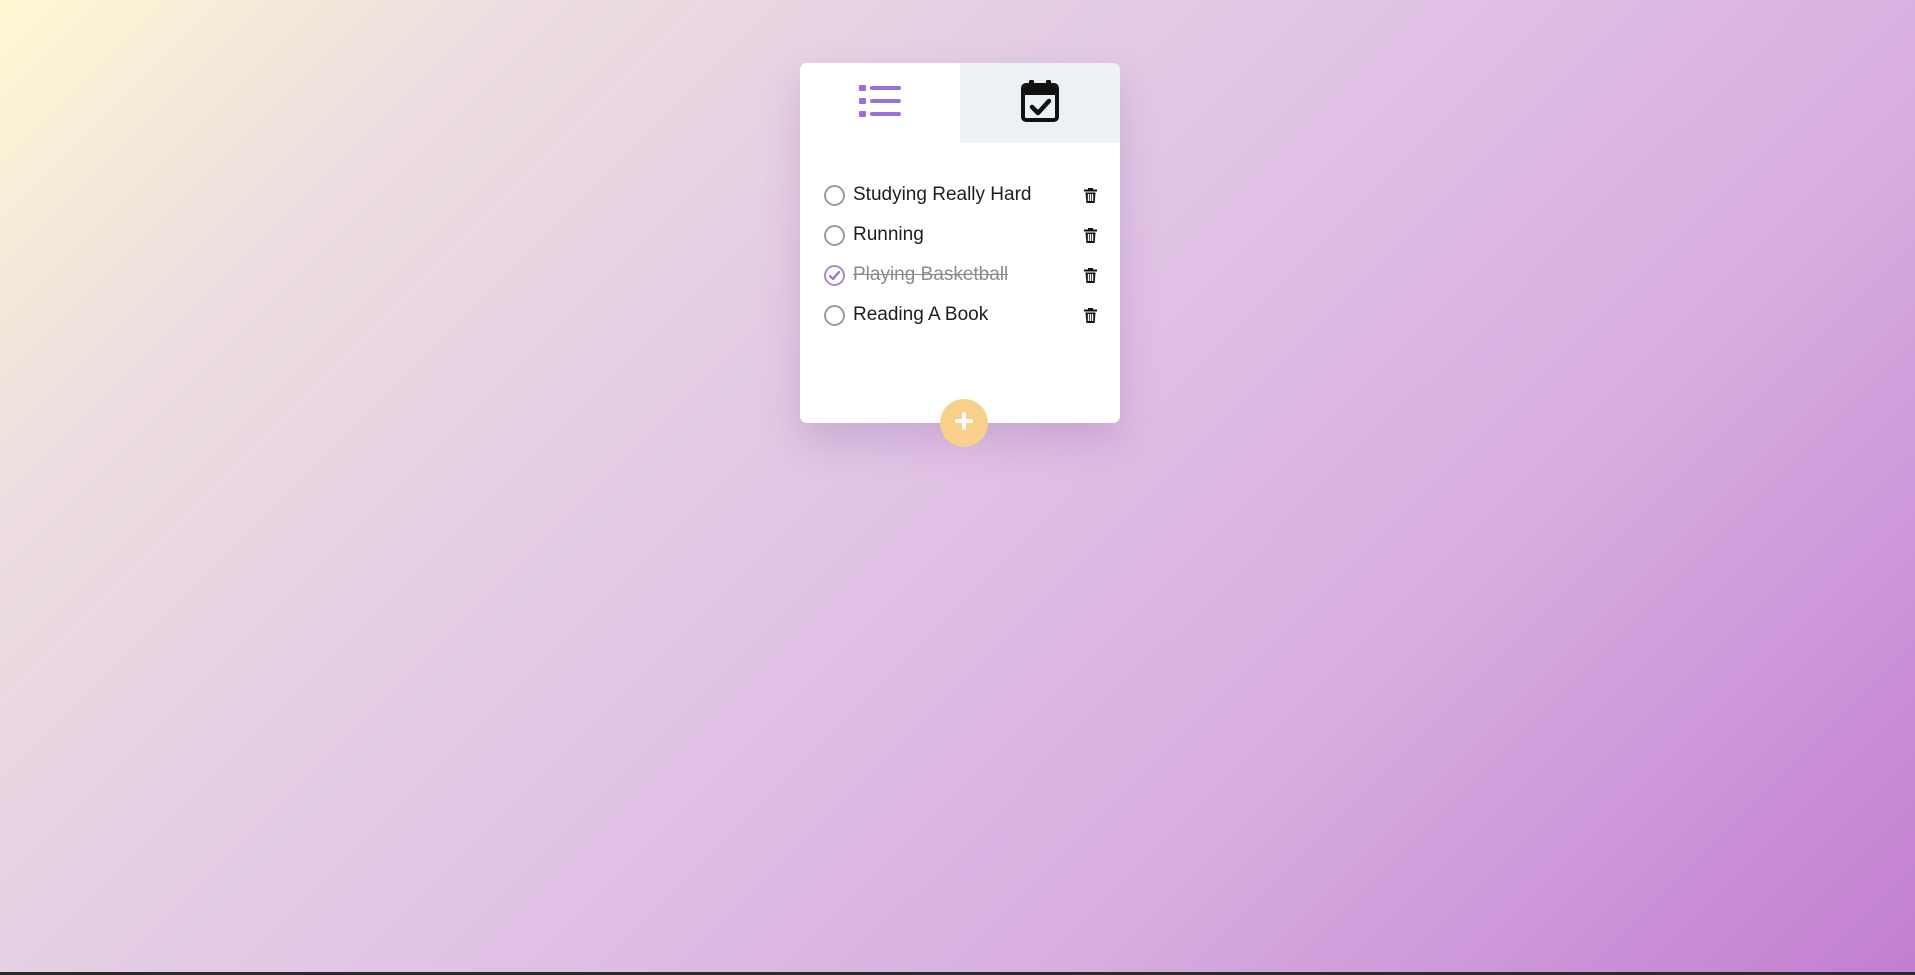 The image size is (1915, 975). I want to click on check-icon, so click(834, 275).